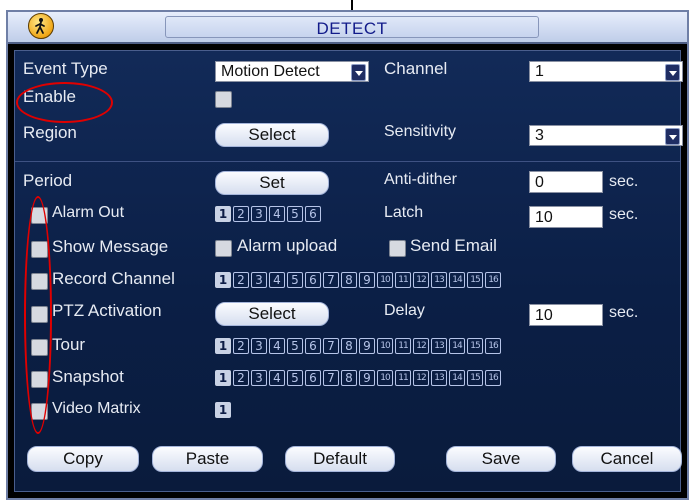 This screenshot has height=504, width=695. Describe the element at coordinates (69, 344) in the screenshot. I see `tour-label: Tour` at that location.